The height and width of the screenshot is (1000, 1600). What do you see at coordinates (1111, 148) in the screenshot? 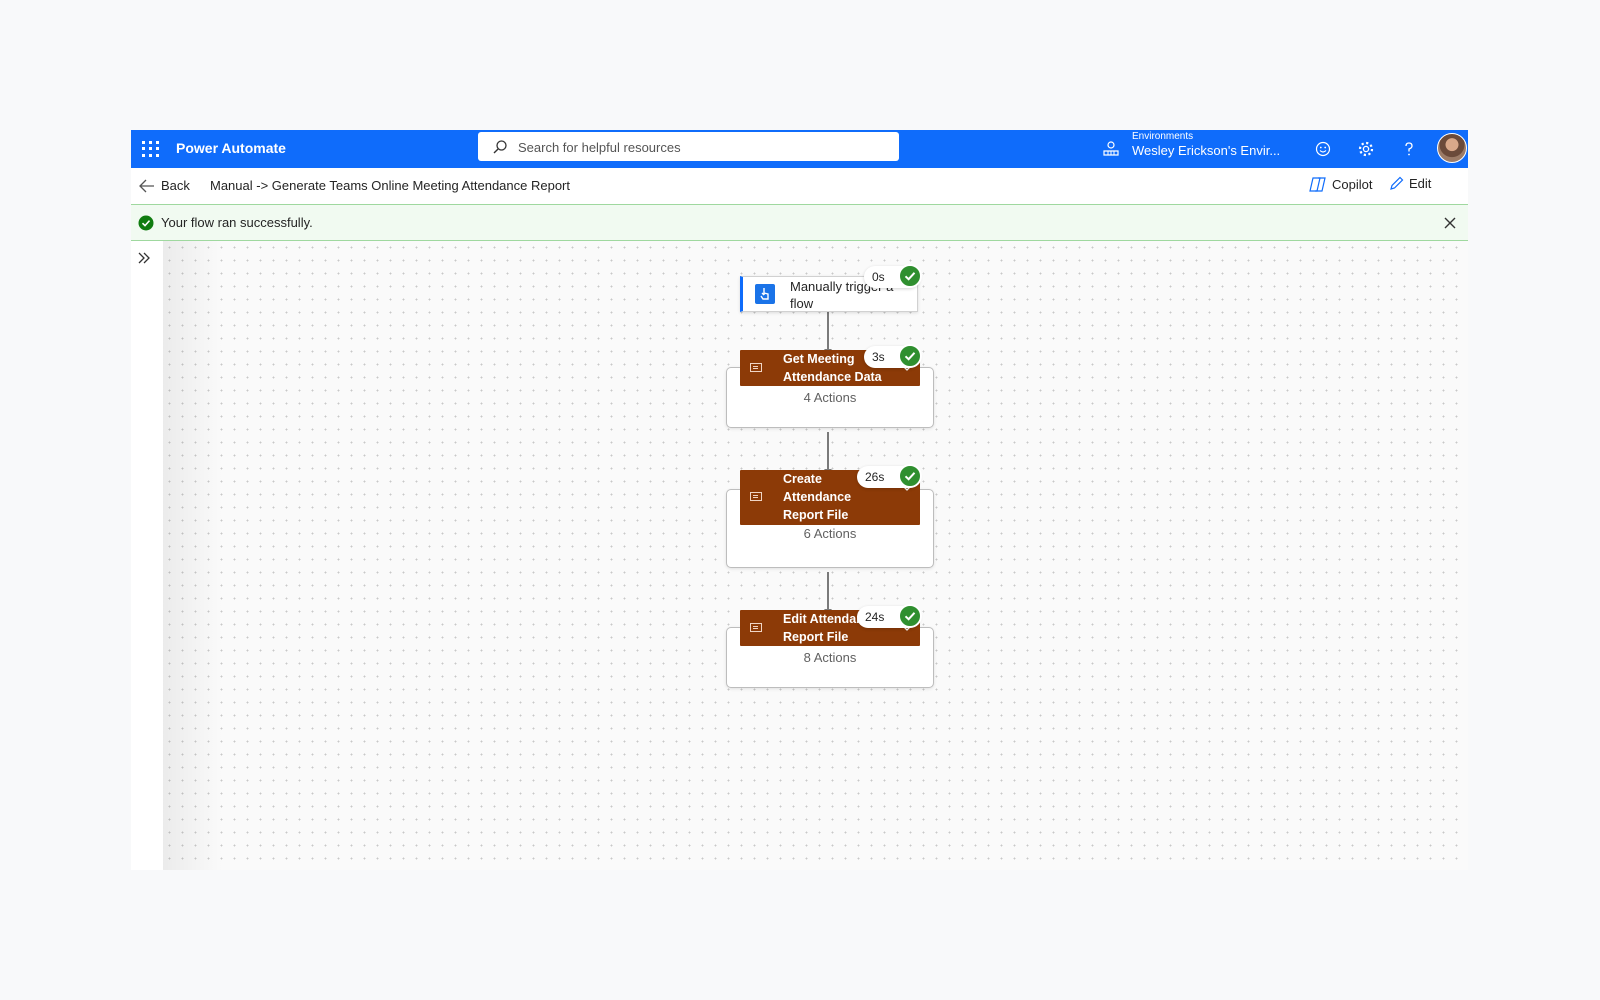
I see `environment-icon` at bounding box center [1111, 148].